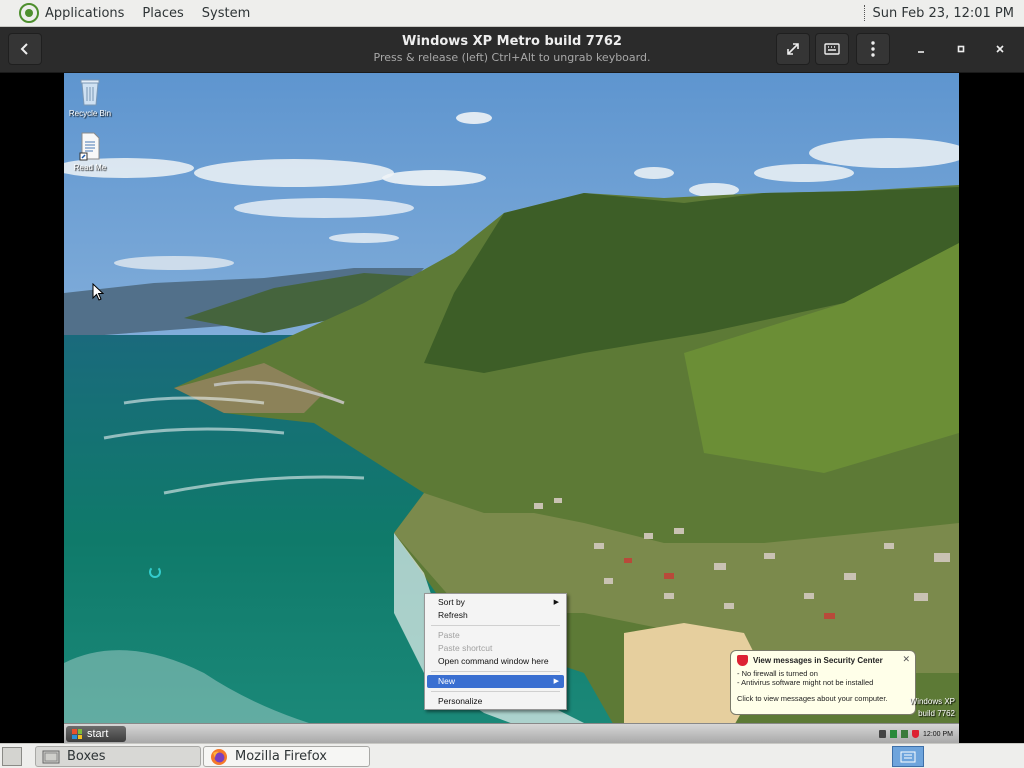 The height and width of the screenshot is (768, 1024). Describe the element at coordinates (90, 167) in the screenshot. I see `desktop-icon-label: Read Me` at that location.